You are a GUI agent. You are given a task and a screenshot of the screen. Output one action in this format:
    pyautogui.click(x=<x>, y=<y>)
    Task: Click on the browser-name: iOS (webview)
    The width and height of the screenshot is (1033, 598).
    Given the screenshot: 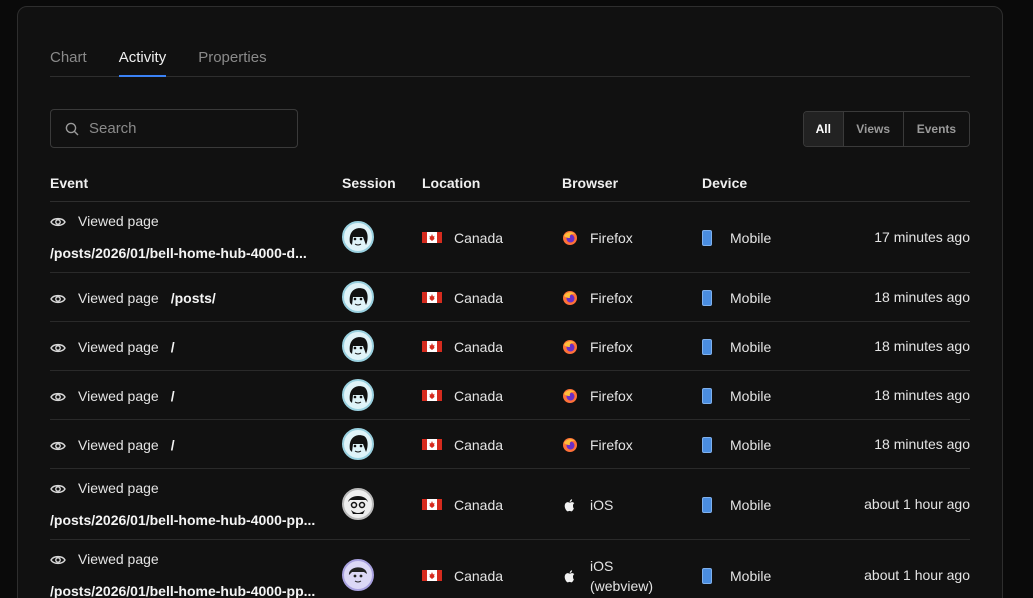 What is the action you would take?
    pyautogui.click(x=622, y=575)
    